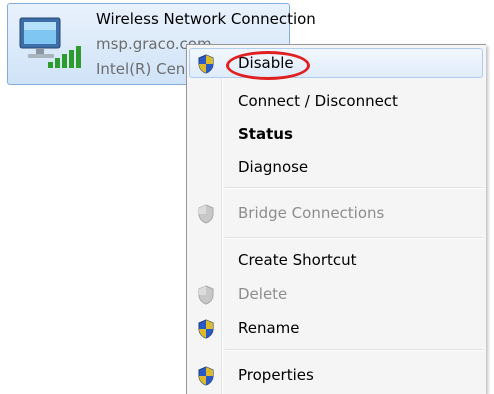  I want to click on menu-item-create-shortcut: Create Shortcut, so click(336, 260).